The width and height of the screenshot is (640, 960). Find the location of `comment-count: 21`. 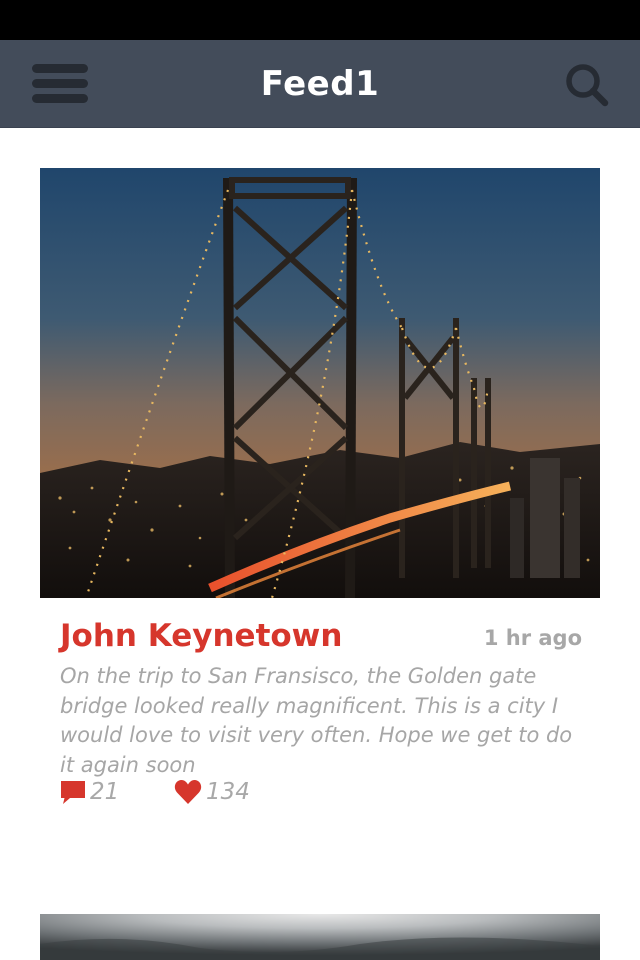

comment-count: 21 is located at coordinates (105, 792).